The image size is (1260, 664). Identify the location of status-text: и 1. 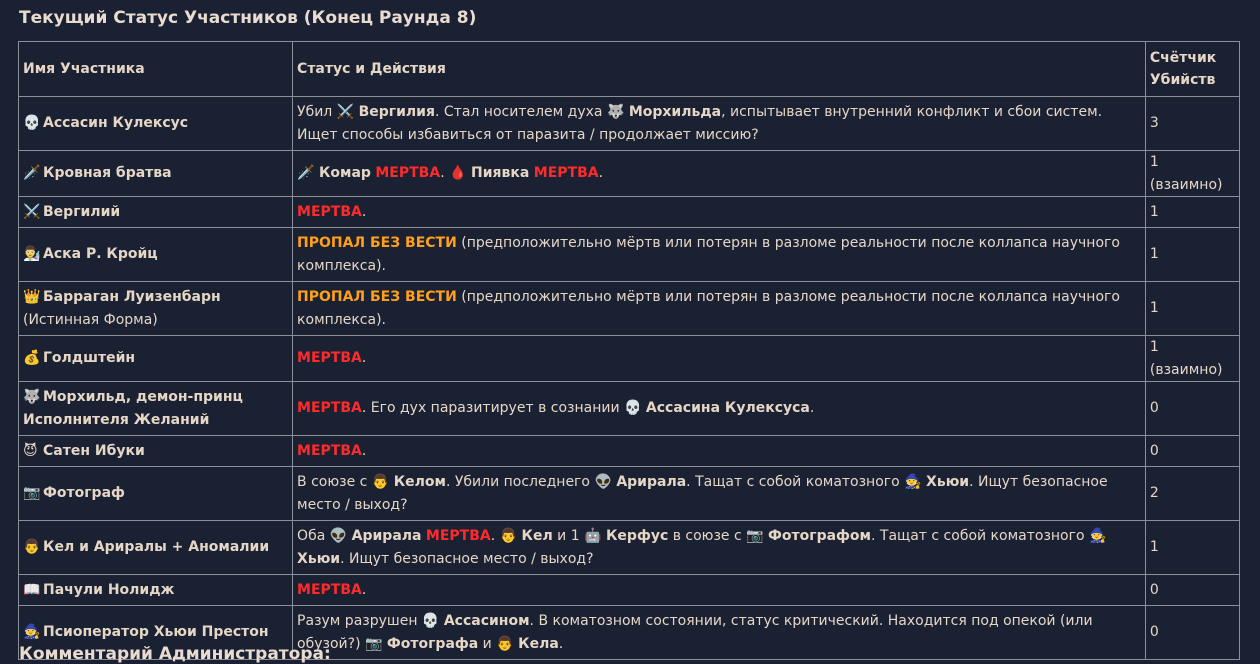
(568, 536).